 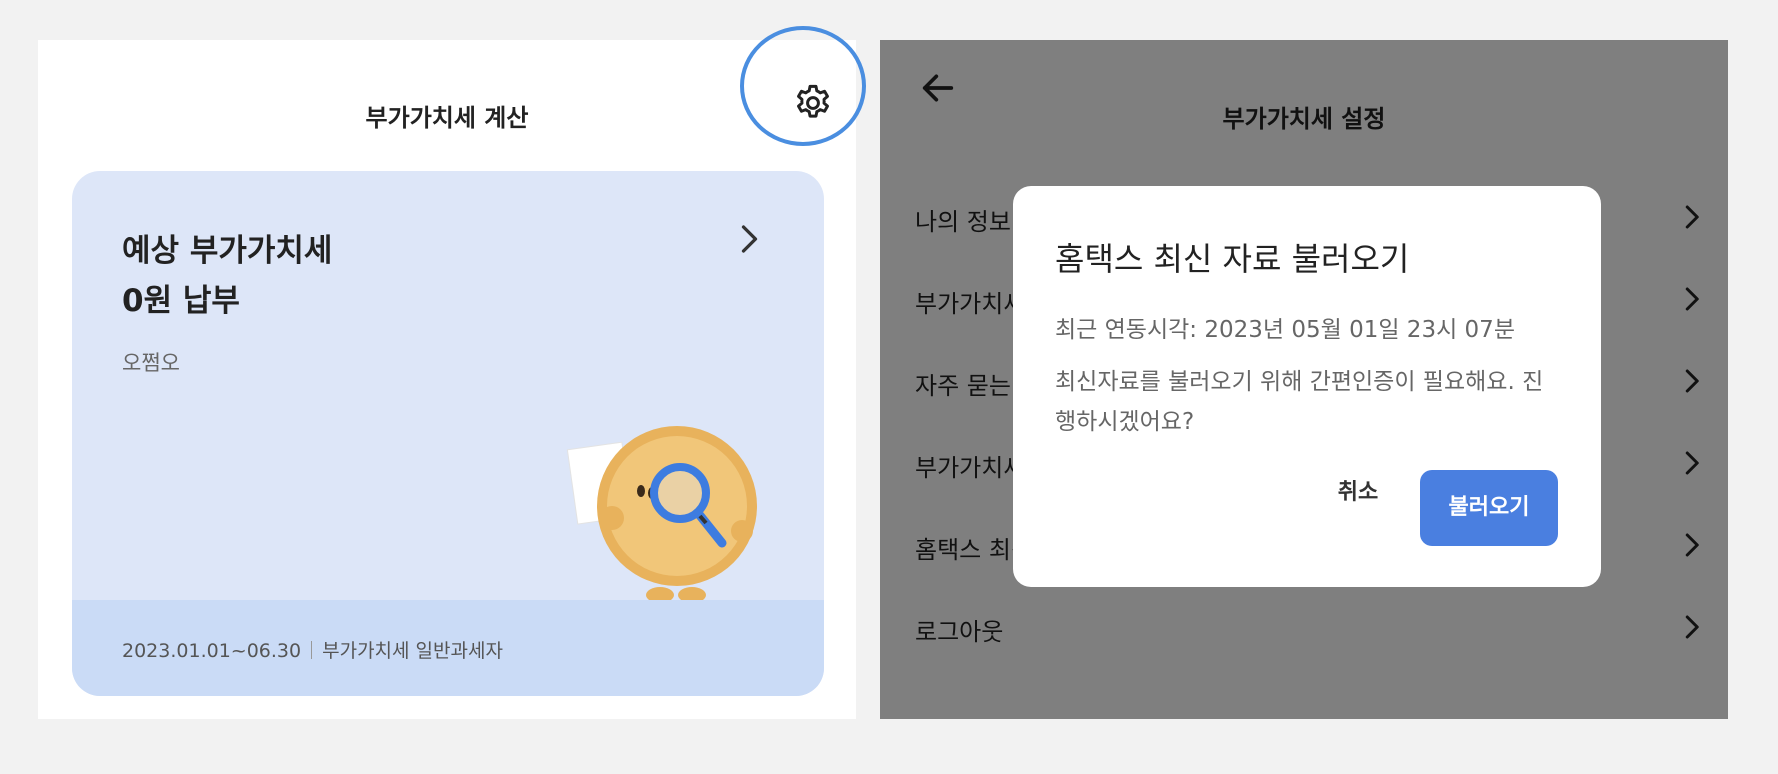 I want to click on highlight-circle-annotation, so click(x=803, y=86).